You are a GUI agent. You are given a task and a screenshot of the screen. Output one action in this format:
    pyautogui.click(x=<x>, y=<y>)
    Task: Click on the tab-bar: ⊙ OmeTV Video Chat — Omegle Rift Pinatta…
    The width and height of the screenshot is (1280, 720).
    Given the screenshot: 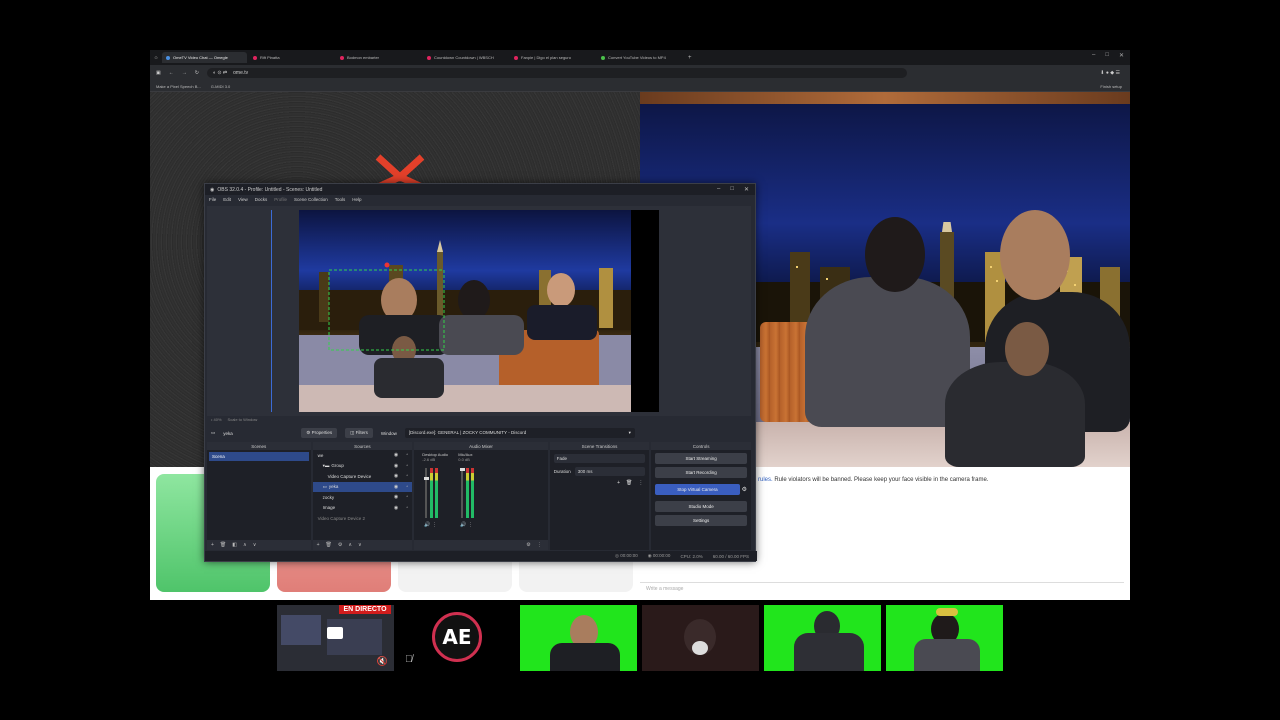 What is the action you would take?
    pyautogui.click(x=640, y=57)
    